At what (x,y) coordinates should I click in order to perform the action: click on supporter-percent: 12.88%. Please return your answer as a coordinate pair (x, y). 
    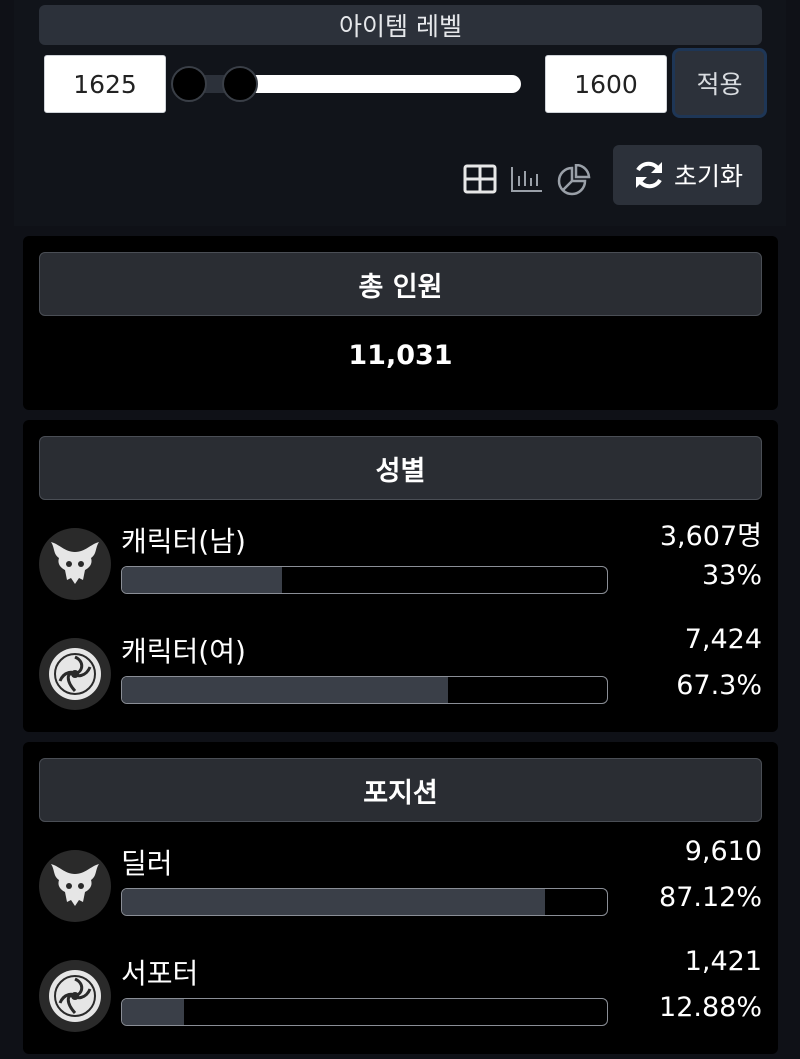
    Looking at the image, I should click on (710, 1007).